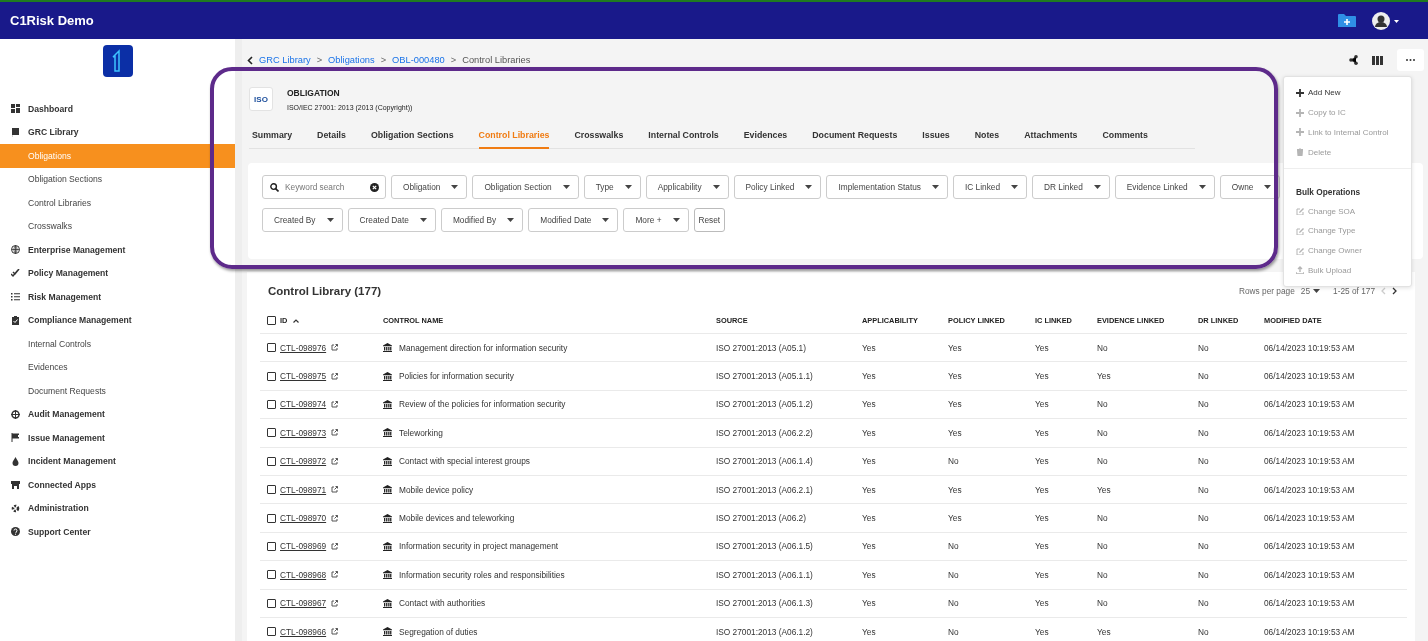 Image resolution: width=1428 pixels, height=641 pixels. Describe the element at coordinates (1071, 187) in the screenshot. I see `filter-dropdown: DR Linked` at that location.